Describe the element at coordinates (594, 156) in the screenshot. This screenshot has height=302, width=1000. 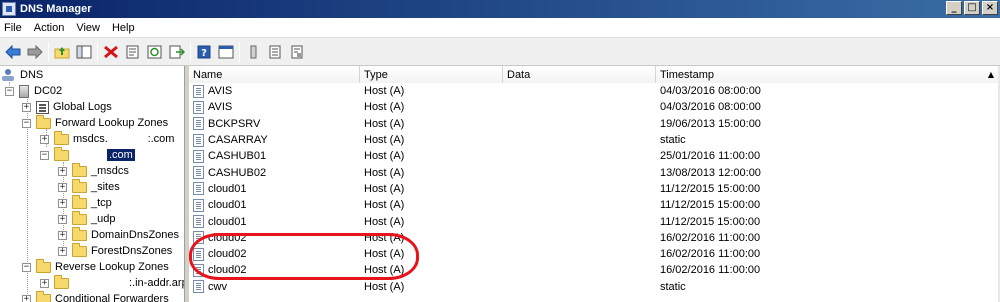
I see `table-row: CASHUB01 Host (A) 25/01/2016 11:00:00` at that location.